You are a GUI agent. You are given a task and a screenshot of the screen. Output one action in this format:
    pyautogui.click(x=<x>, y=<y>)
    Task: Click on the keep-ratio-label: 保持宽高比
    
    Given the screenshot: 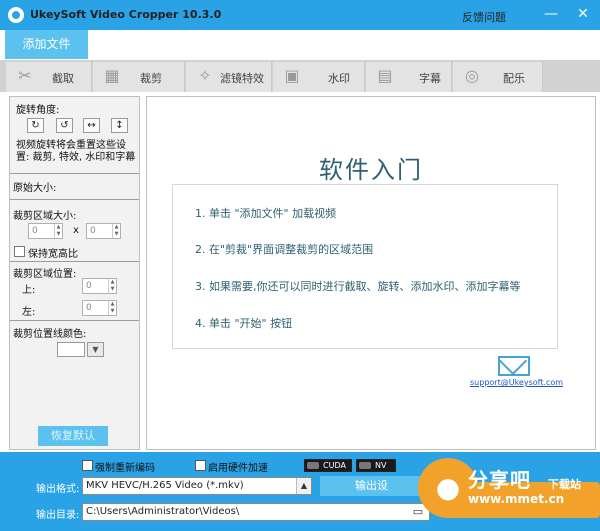 What is the action you would take?
    pyautogui.click(x=53, y=254)
    